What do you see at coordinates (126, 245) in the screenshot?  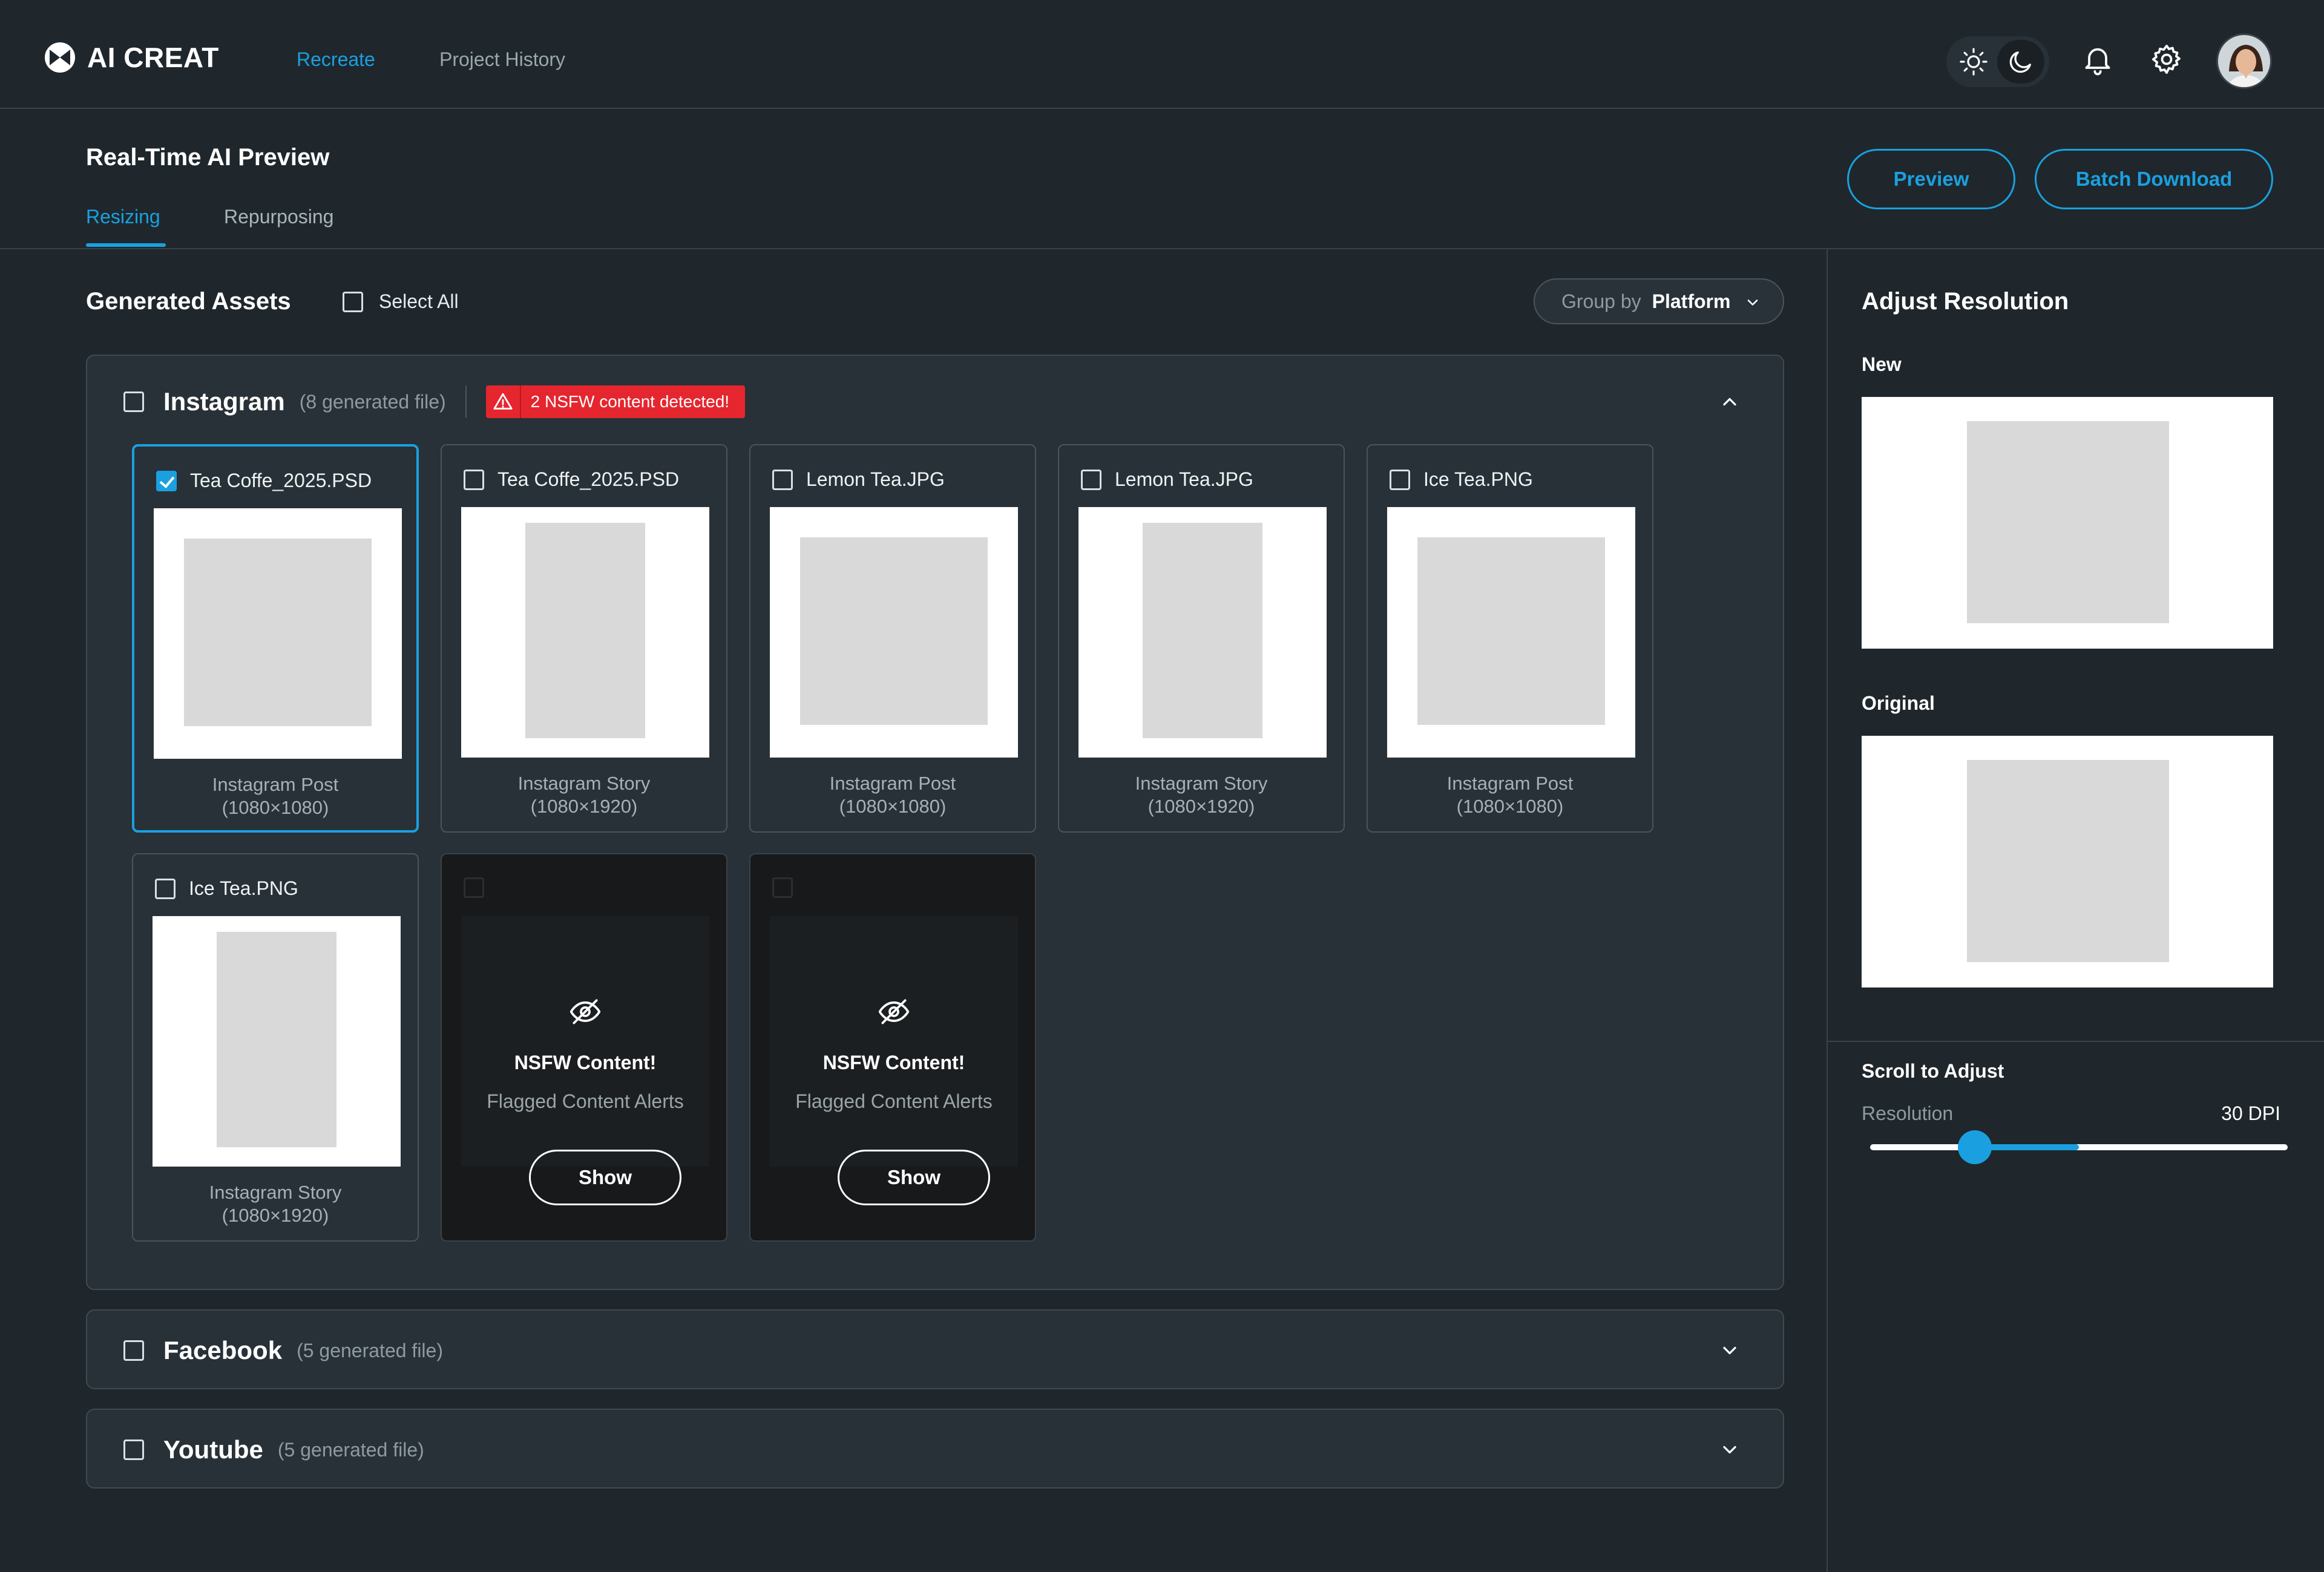 I see `active-tab-indicator` at bounding box center [126, 245].